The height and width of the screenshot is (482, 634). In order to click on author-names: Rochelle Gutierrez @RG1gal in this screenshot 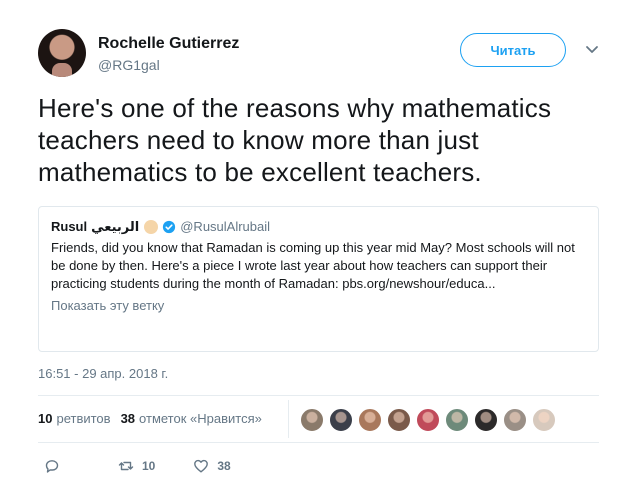, I will do `click(168, 54)`.